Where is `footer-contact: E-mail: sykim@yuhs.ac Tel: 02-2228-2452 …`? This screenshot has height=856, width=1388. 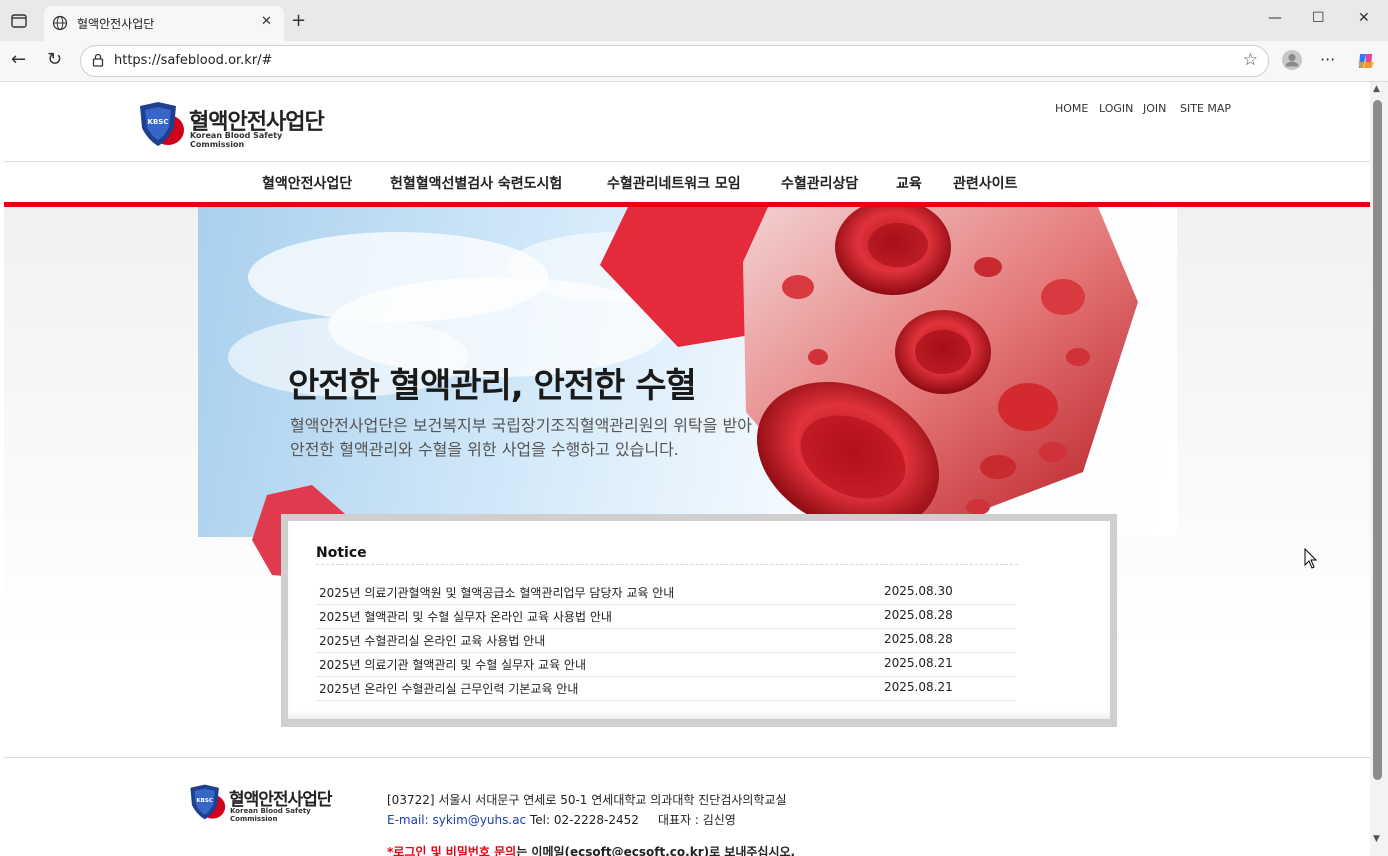 footer-contact: E-mail: sykim@yuhs.ac Tel: 02-2228-2452 … is located at coordinates (561, 819).